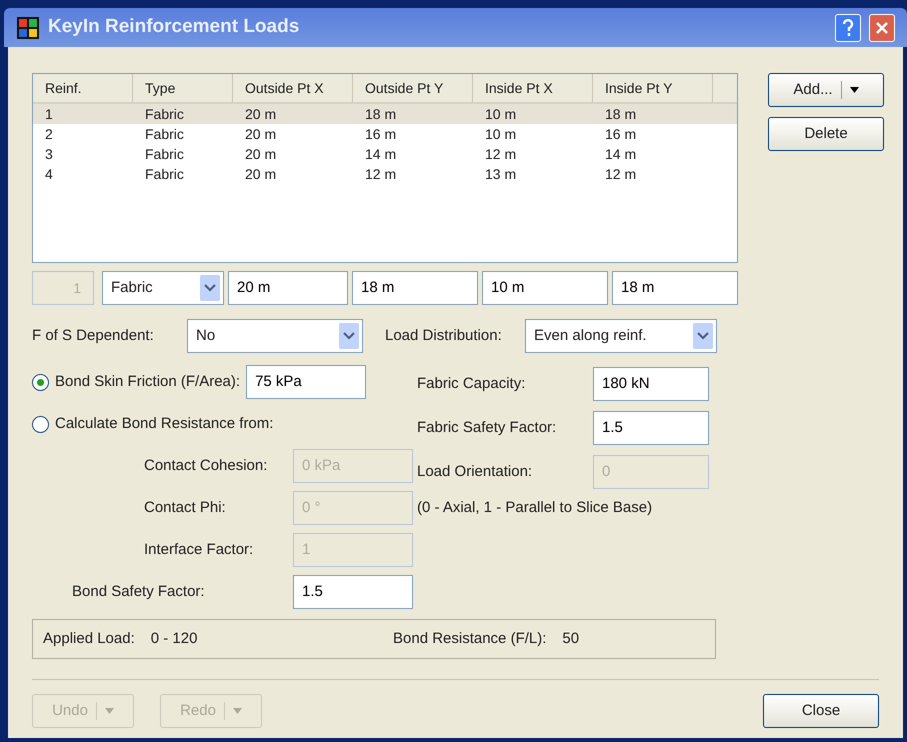 Image resolution: width=907 pixels, height=742 pixels. Describe the element at coordinates (205, 466) in the screenshot. I see `field-label: Contact Cohesion:` at that location.